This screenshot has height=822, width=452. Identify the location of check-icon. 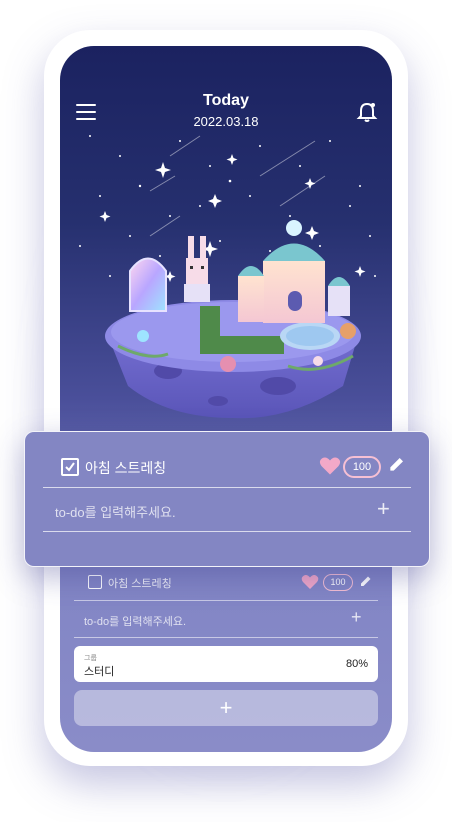
(70, 467).